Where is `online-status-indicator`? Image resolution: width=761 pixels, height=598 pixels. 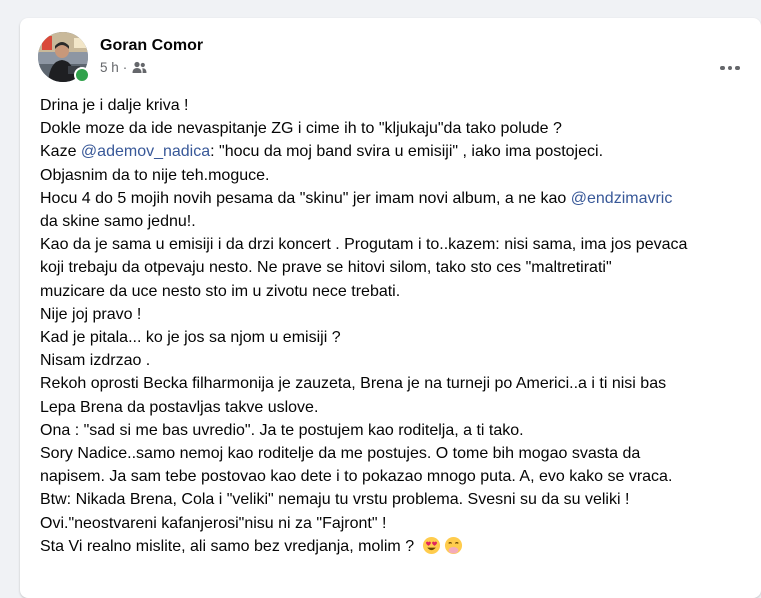
online-status-indicator is located at coordinates (82, 75).